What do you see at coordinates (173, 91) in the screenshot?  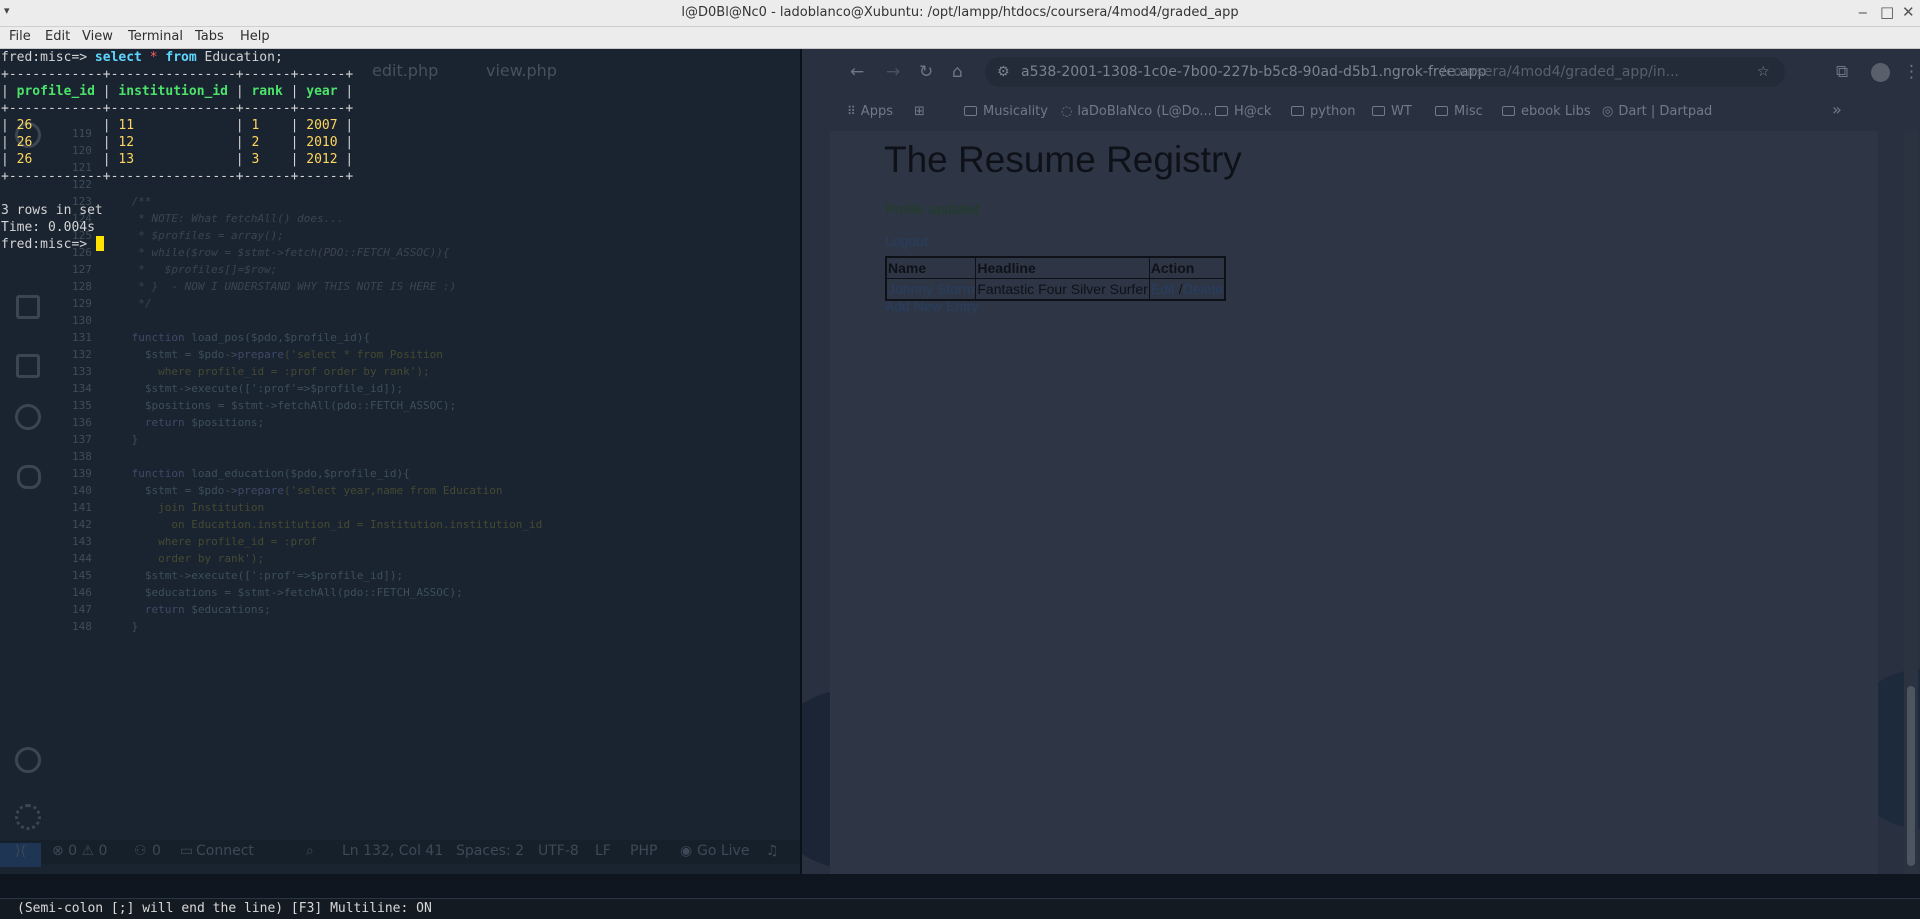 I see `col-institution-id: institution_id` at bounding box center [173, 91].